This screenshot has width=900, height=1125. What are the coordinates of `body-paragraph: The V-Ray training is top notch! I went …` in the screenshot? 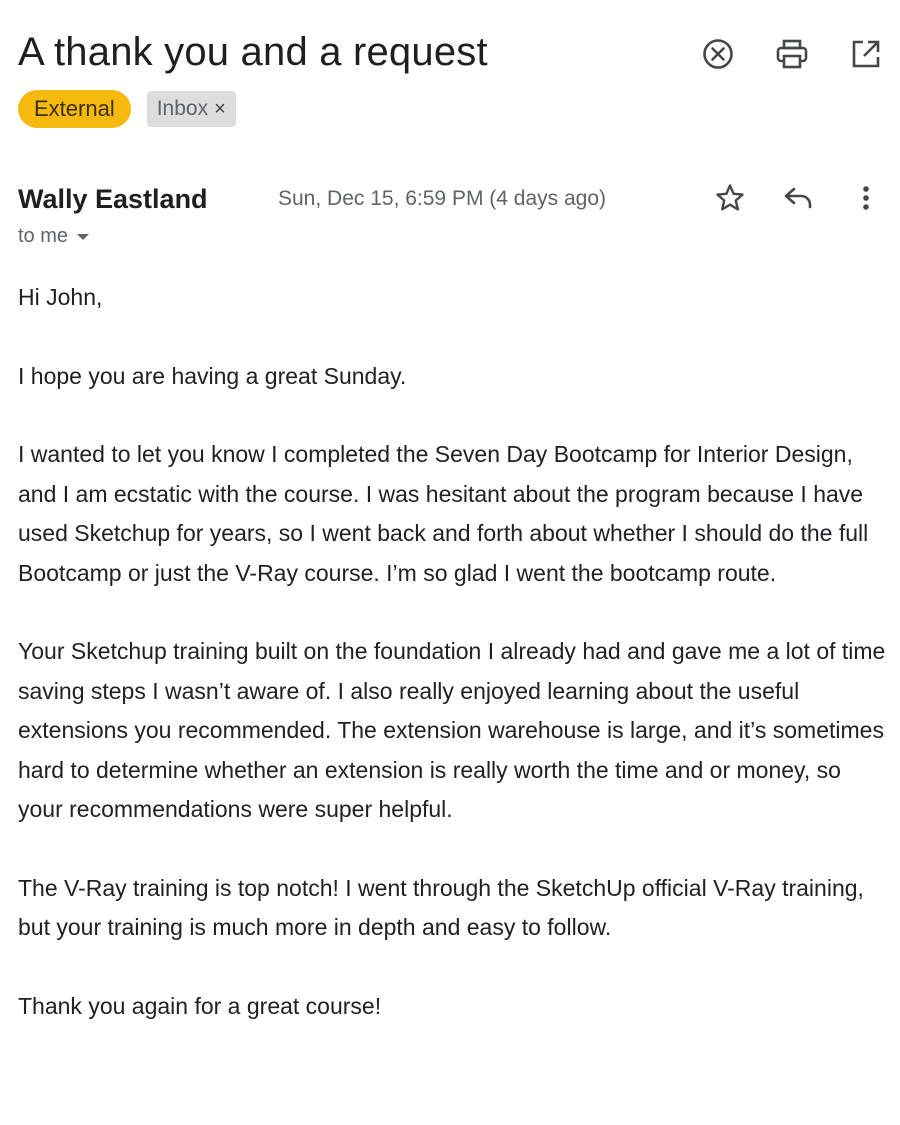 It's located at (441, 907).